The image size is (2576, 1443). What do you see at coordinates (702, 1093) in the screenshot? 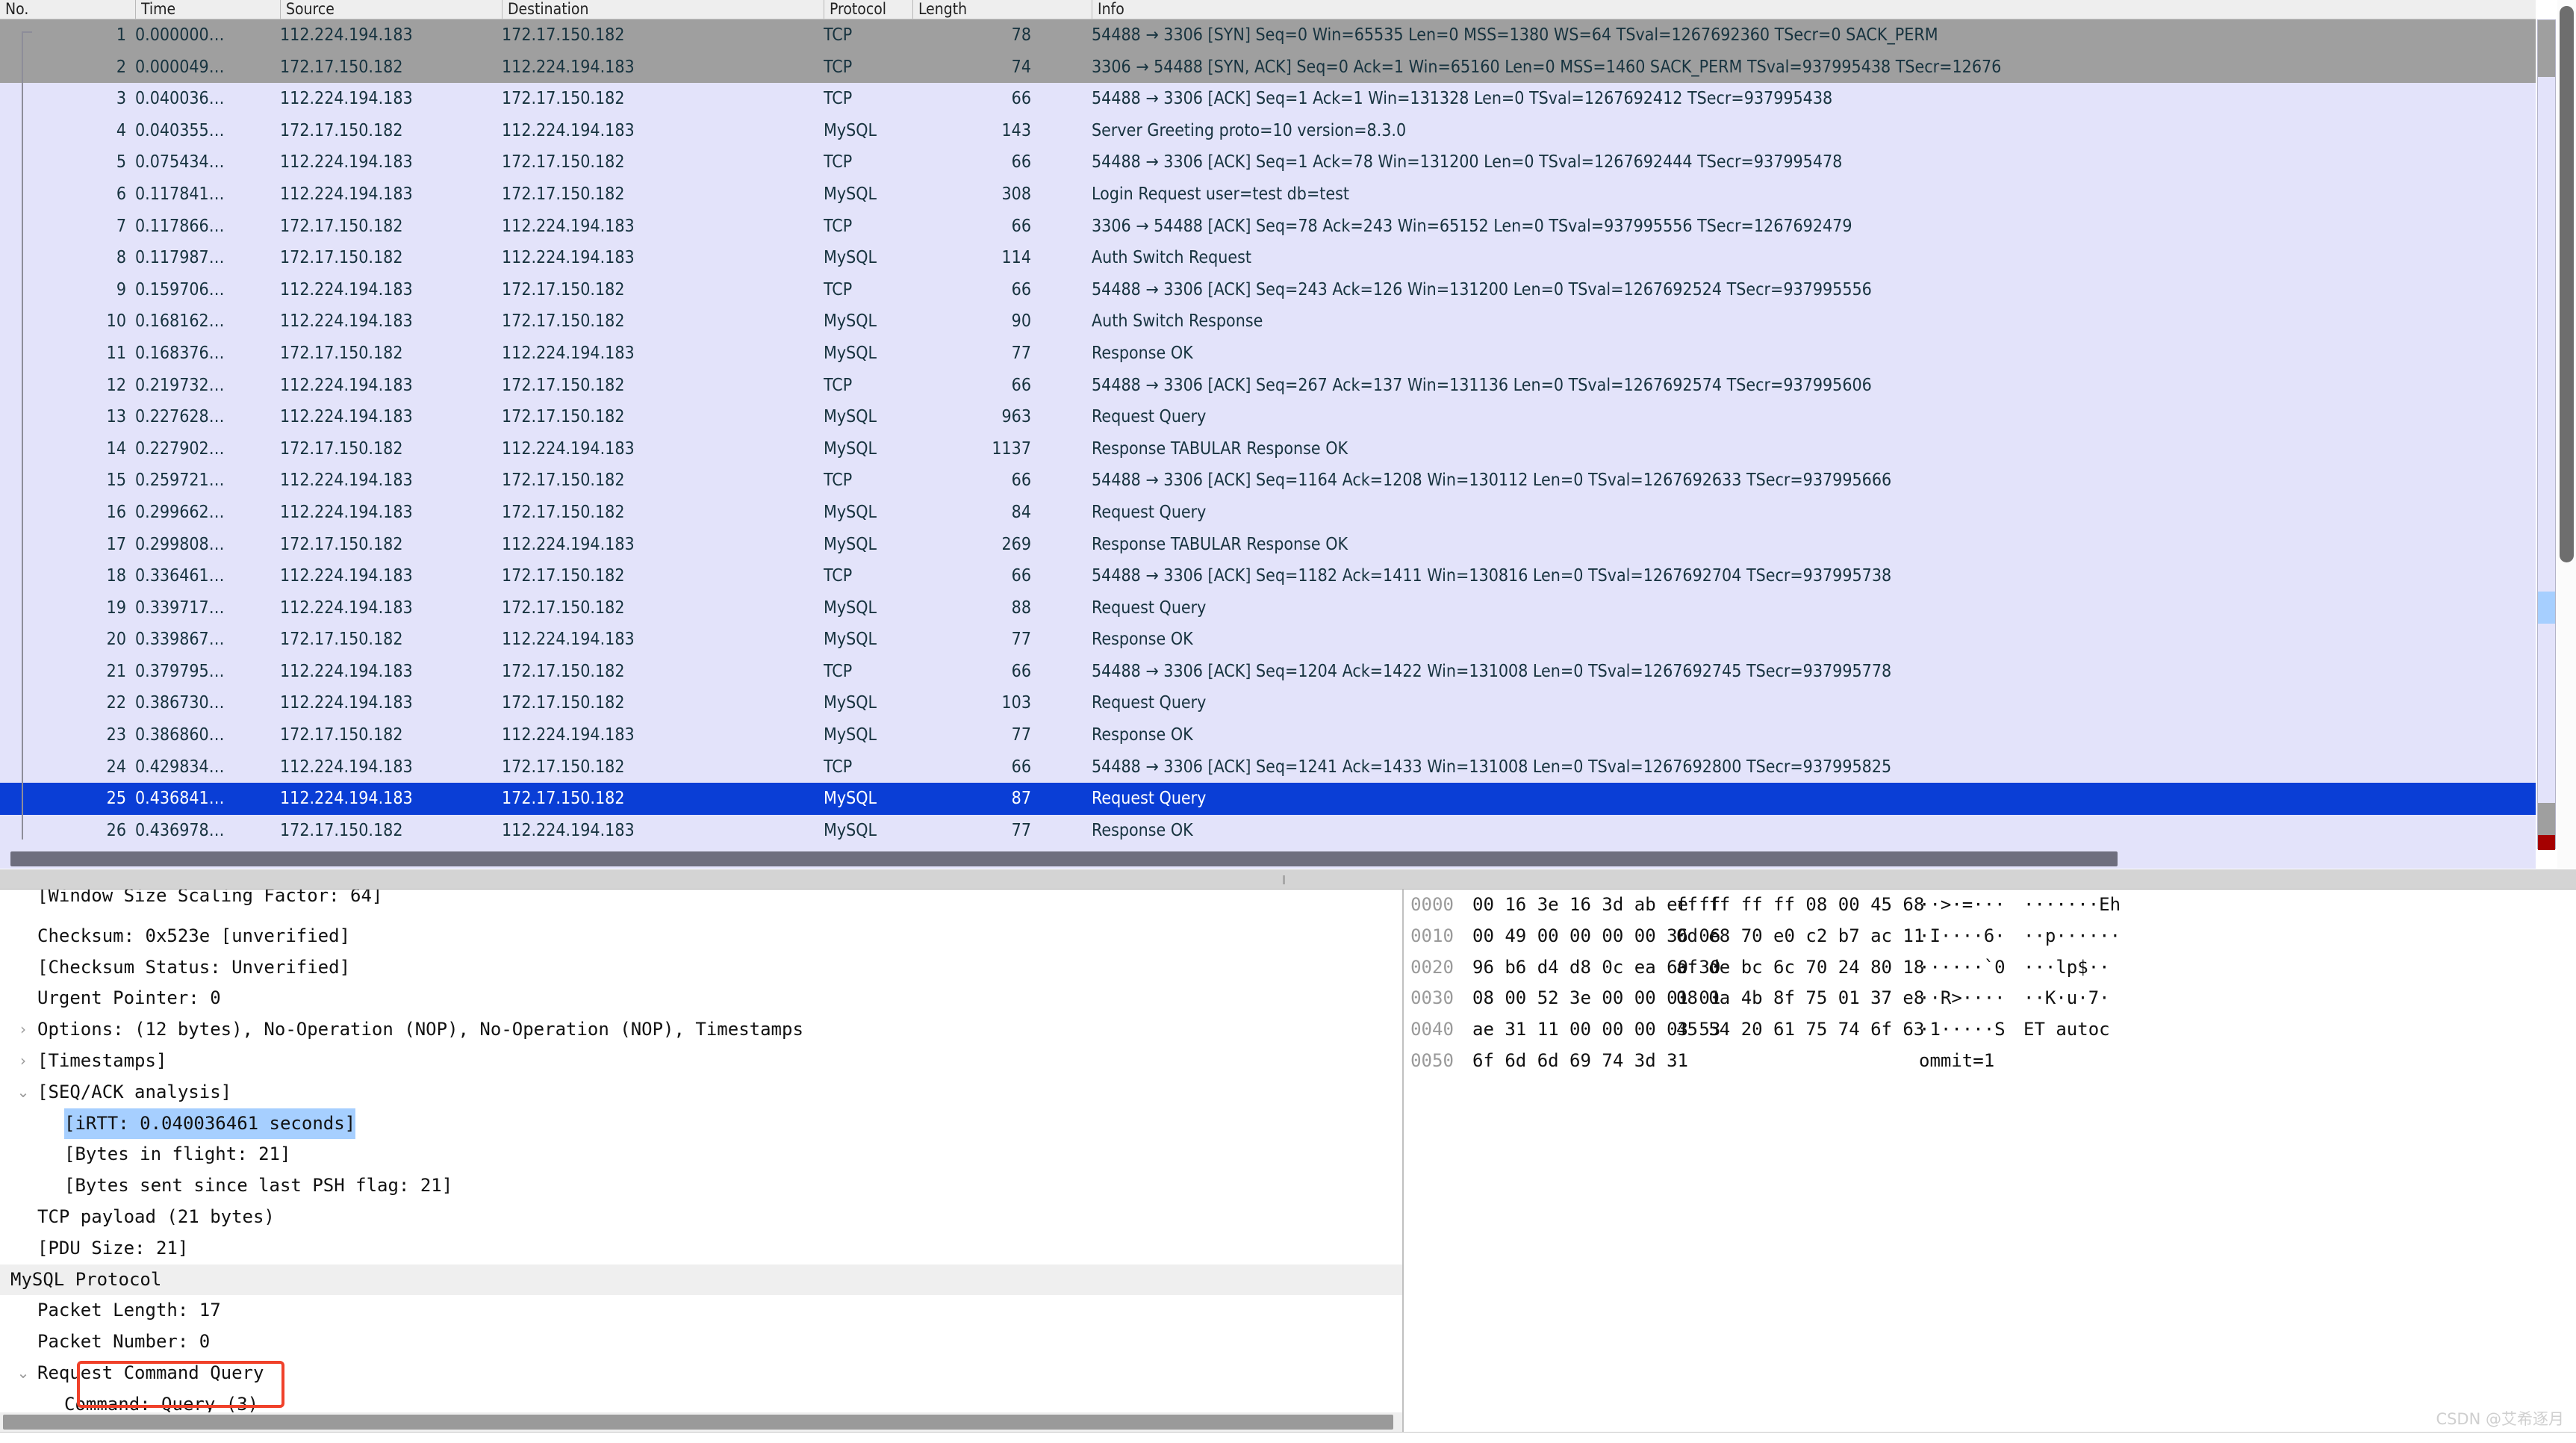
I see `detail-tree-row: ⌄ [SEQ/ACK analysis]` at bounding box center [702, 1093].